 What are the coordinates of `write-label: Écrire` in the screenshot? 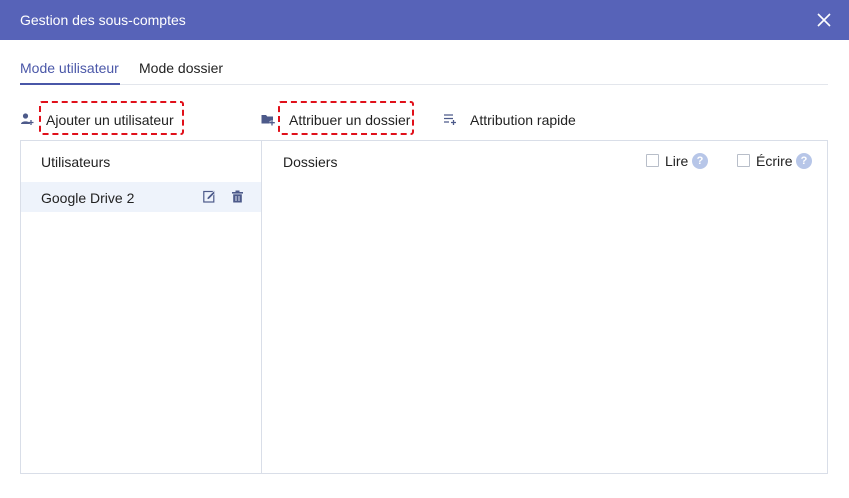 It's located at (774, 161).